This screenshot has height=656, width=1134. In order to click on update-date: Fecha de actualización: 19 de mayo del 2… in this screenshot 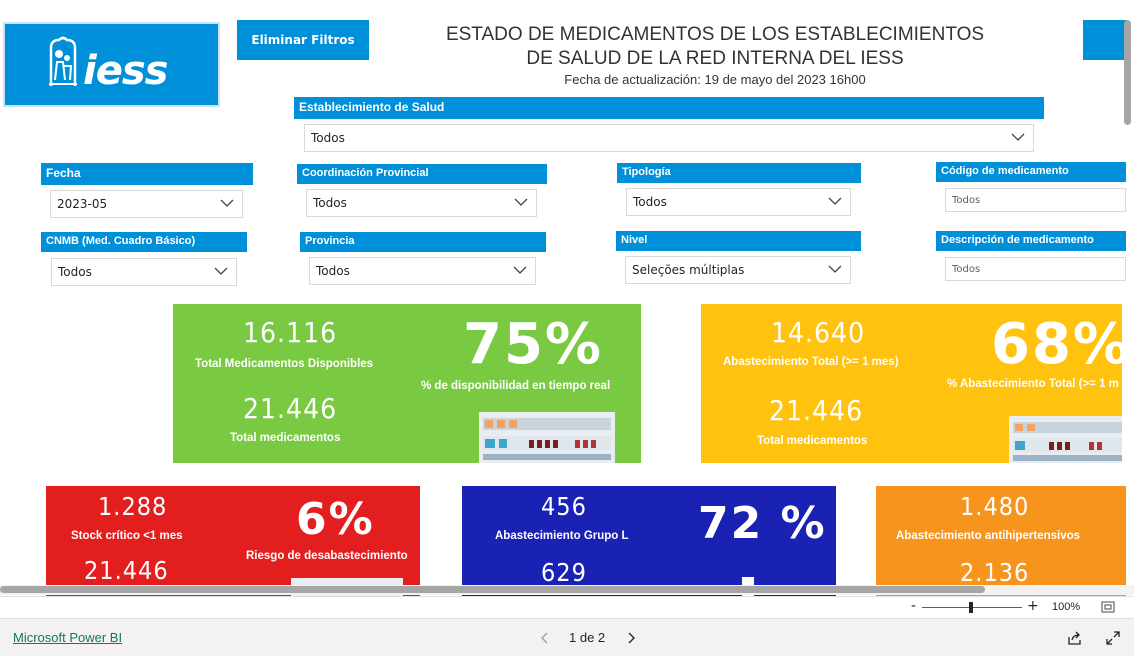, I will do `click(715, 79)`.